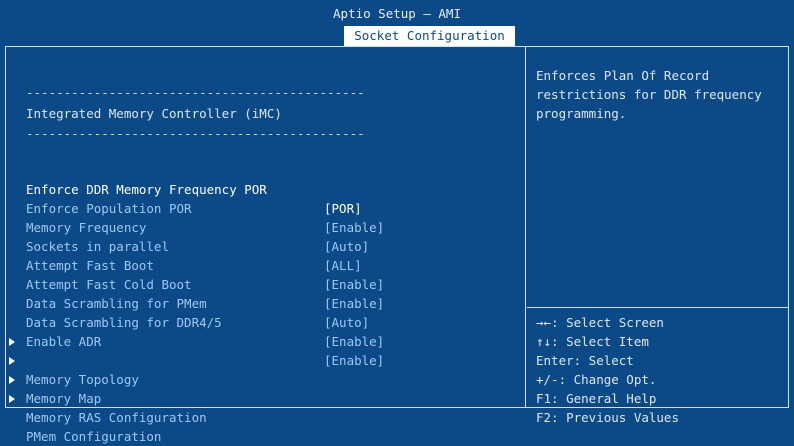 This screenshot has height=446, width=794. Describe the element at coordinates (260, 302) in the screenshot. I see `setting-data-scrambling-pmem: Data Scrambling for PMem [Auto]` at that location.